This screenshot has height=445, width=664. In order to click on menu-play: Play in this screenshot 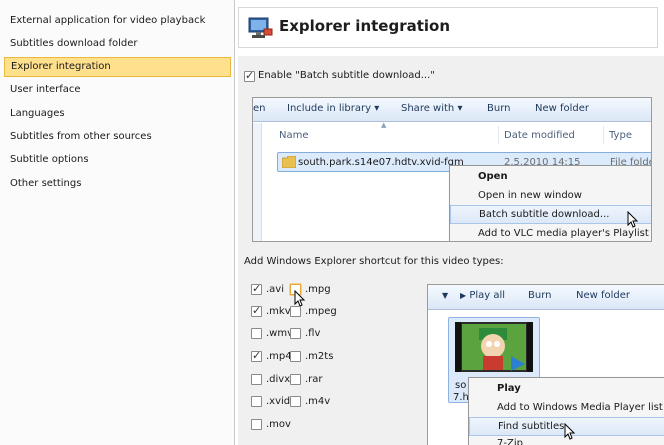, I will do `click(509, 388)`.